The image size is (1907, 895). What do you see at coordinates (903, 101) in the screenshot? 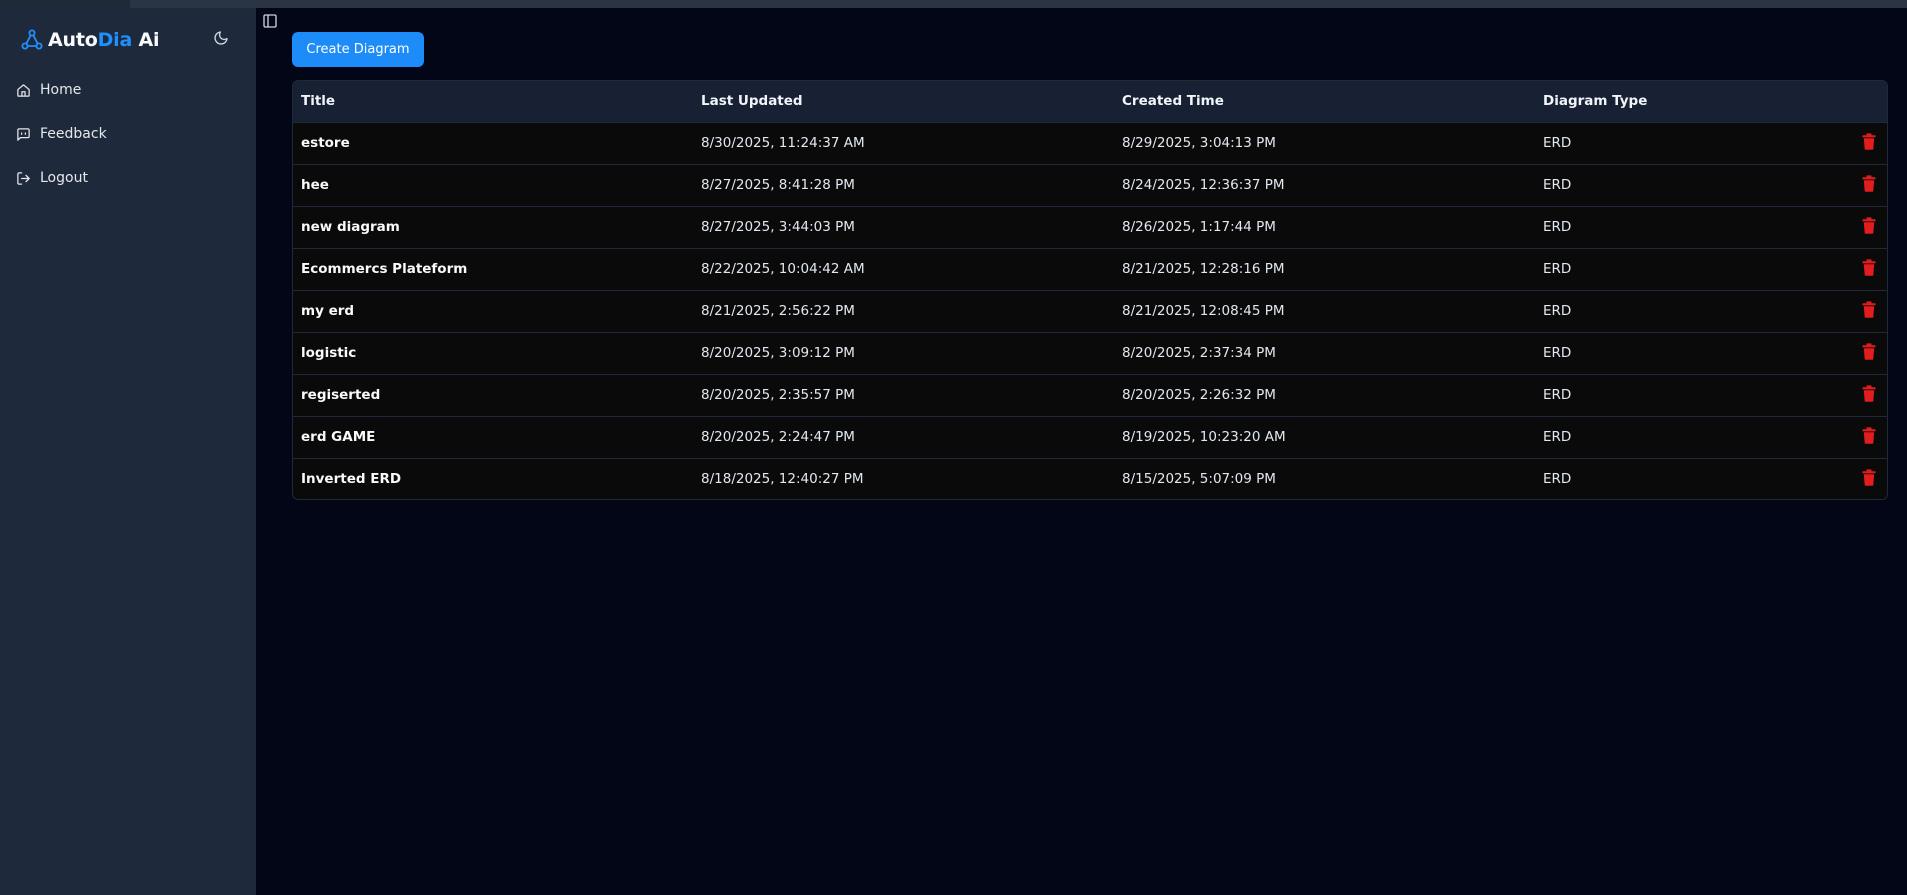
I see `column-header-last-updated: Last Updated` at bounding box center [903, 101].